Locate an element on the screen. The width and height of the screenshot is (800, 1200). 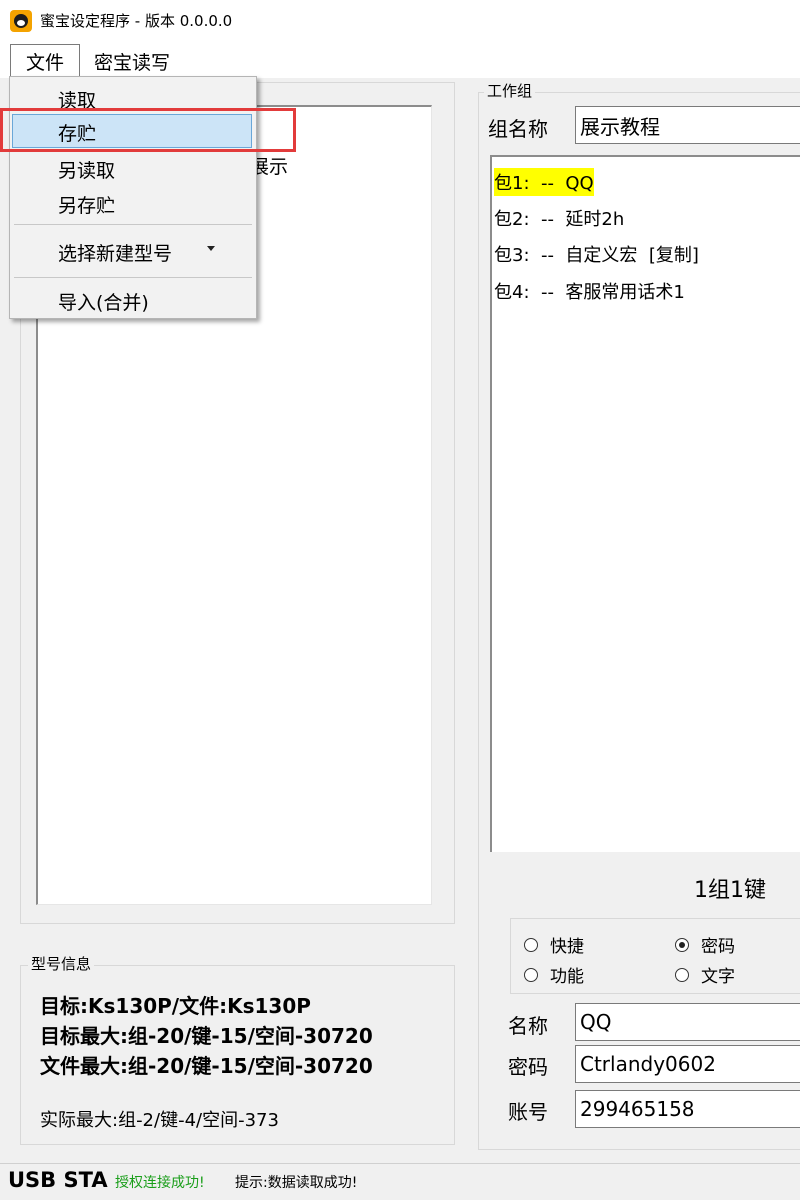
packet-item: 包3: -- 自定义宏 [复制] is located at coordinates (596, 254).